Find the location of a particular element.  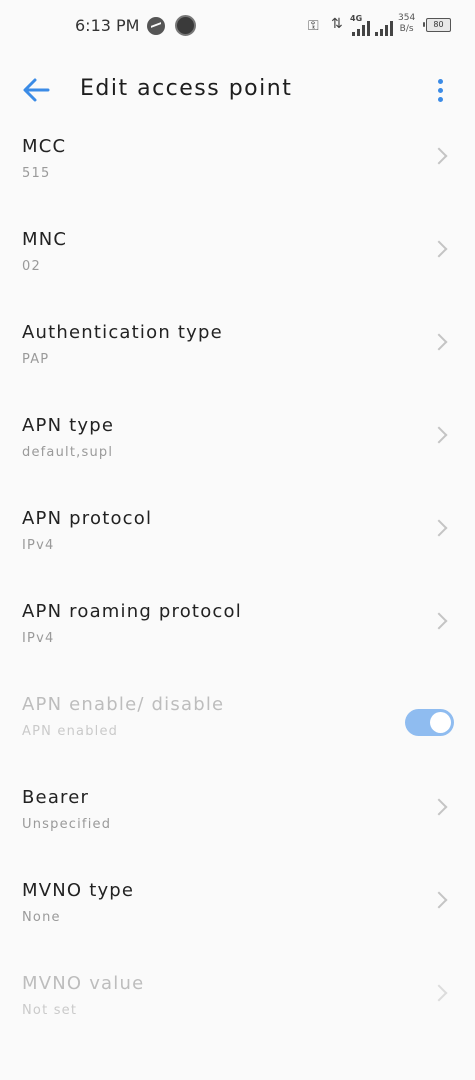

status-bar: 6:13 PM ⚿ ⇅ 4G 354 B/s 80 is located at coordinates (237, 26).